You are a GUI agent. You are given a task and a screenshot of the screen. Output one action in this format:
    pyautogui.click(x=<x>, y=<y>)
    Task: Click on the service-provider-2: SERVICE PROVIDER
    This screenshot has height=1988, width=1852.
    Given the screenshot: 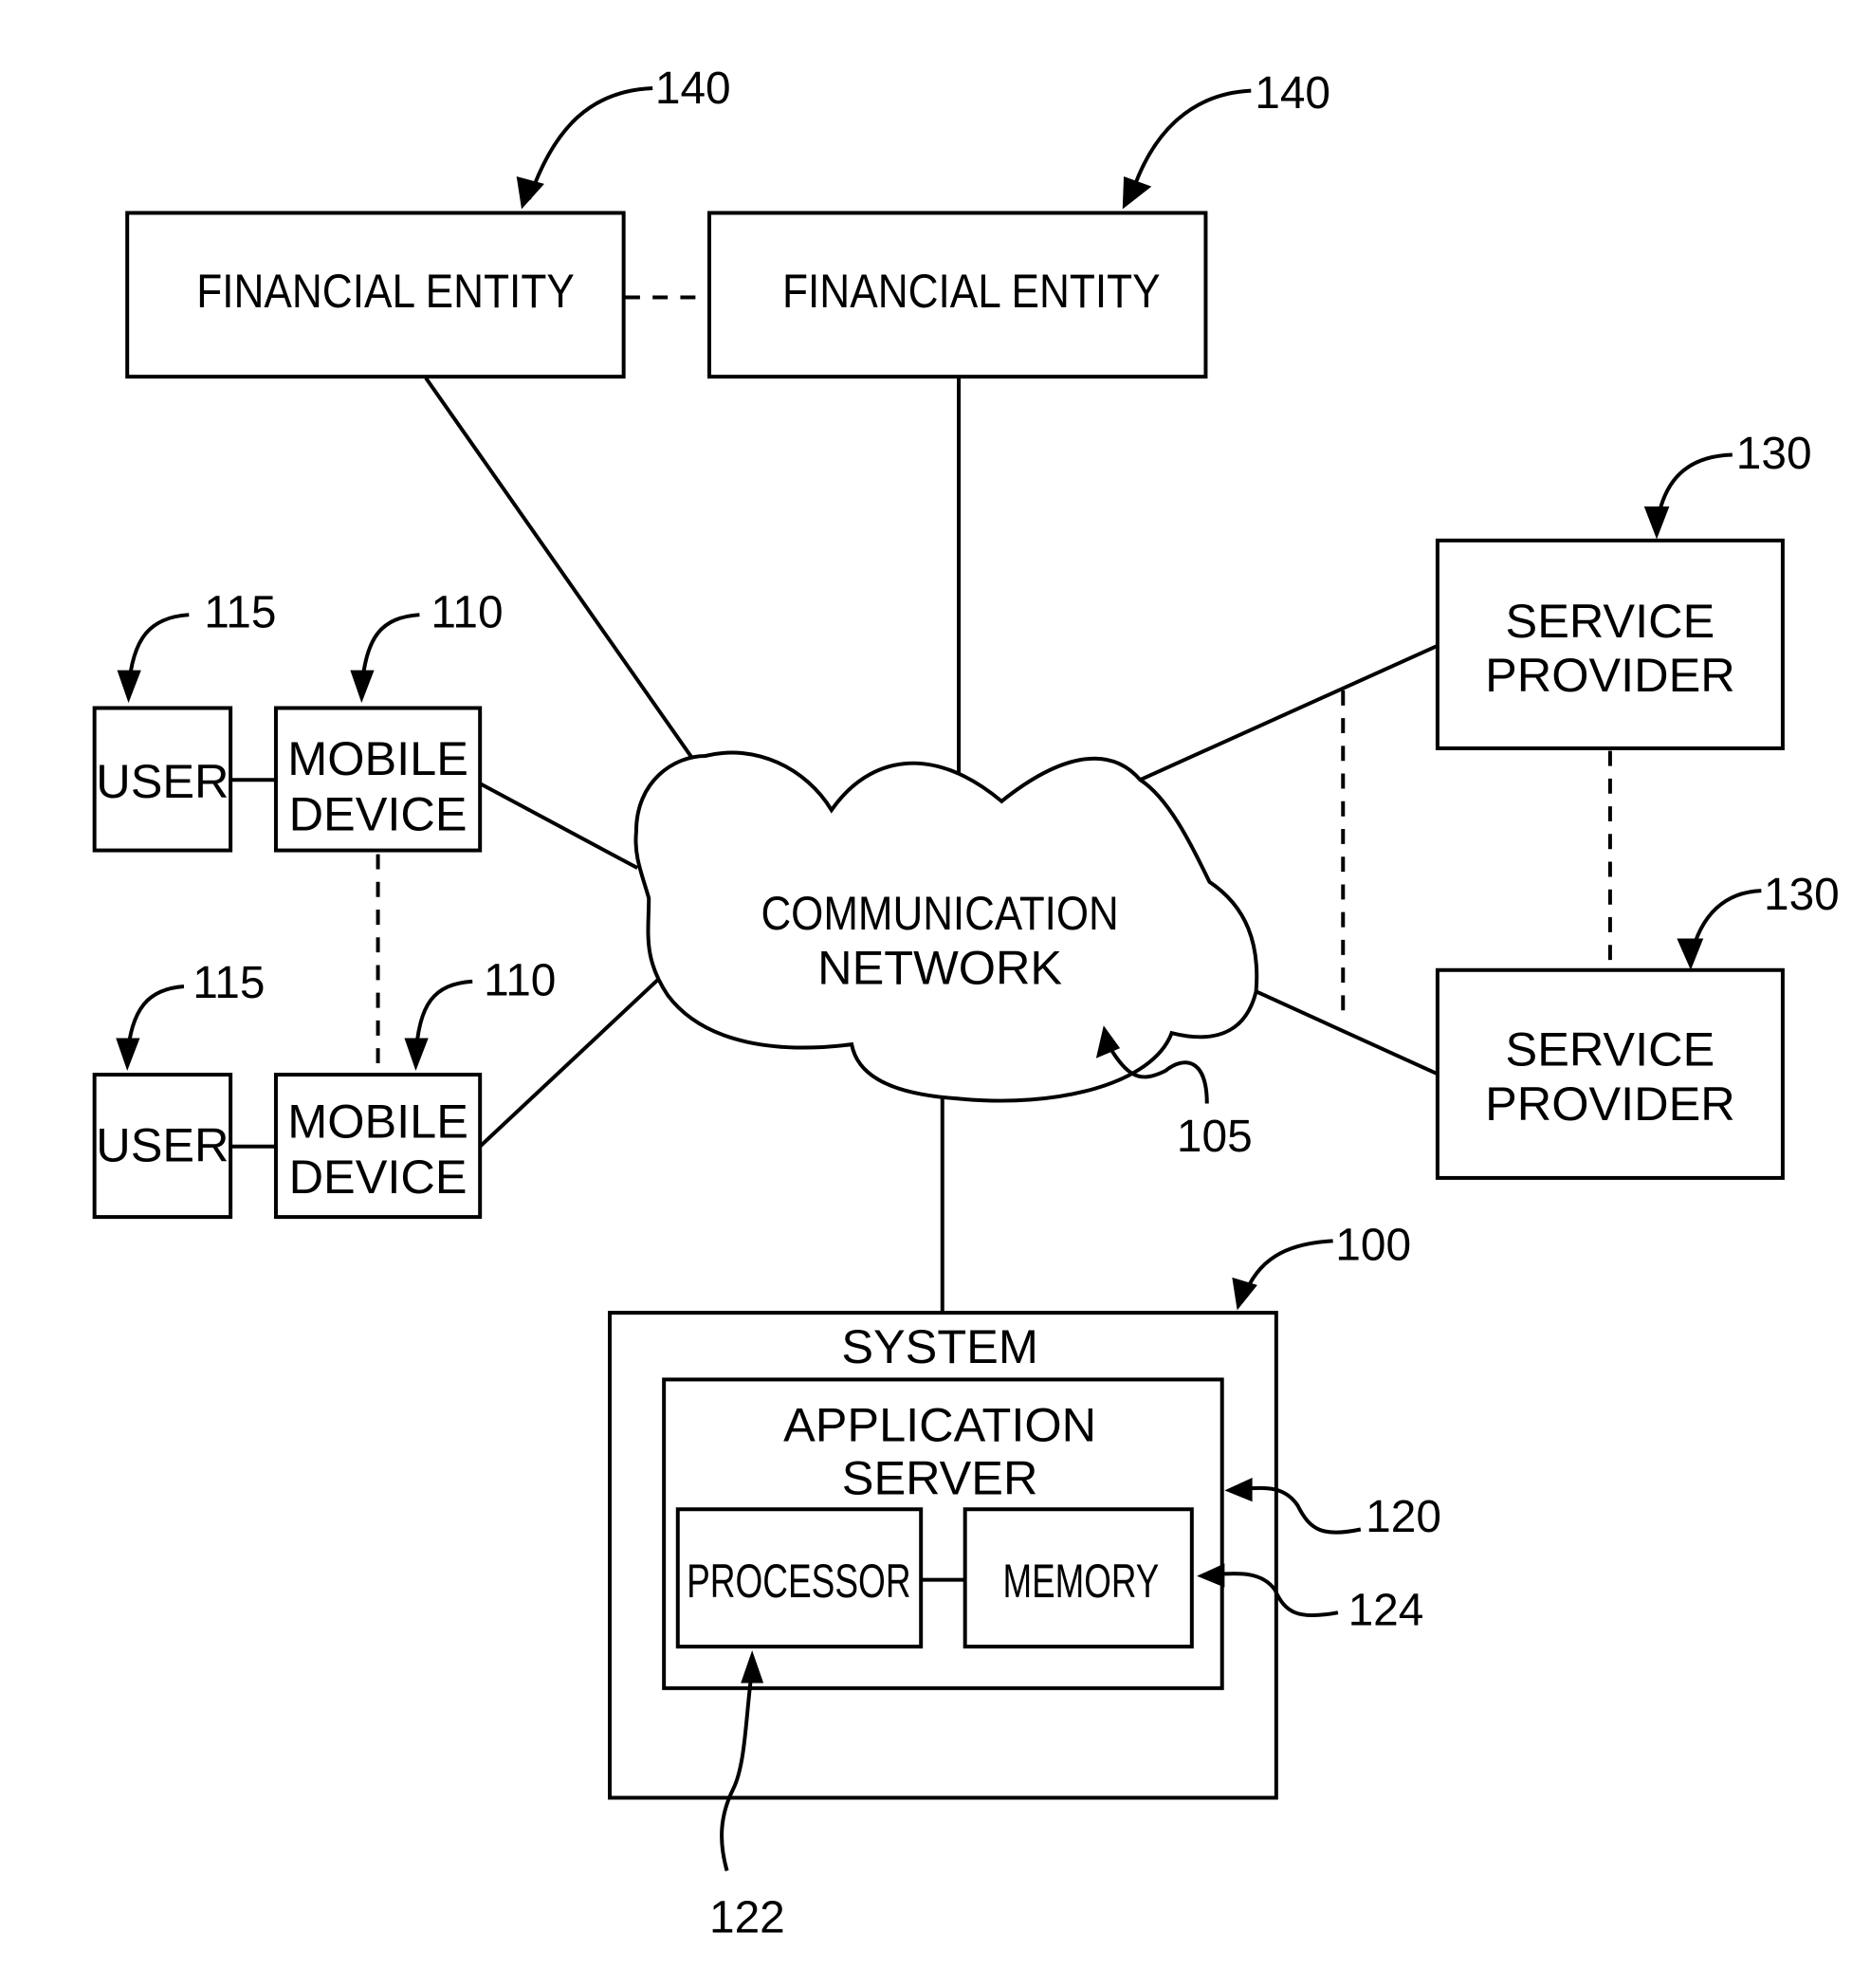 What is the action you would take?
    pyautogui.click(x=1610, y=1073)
    